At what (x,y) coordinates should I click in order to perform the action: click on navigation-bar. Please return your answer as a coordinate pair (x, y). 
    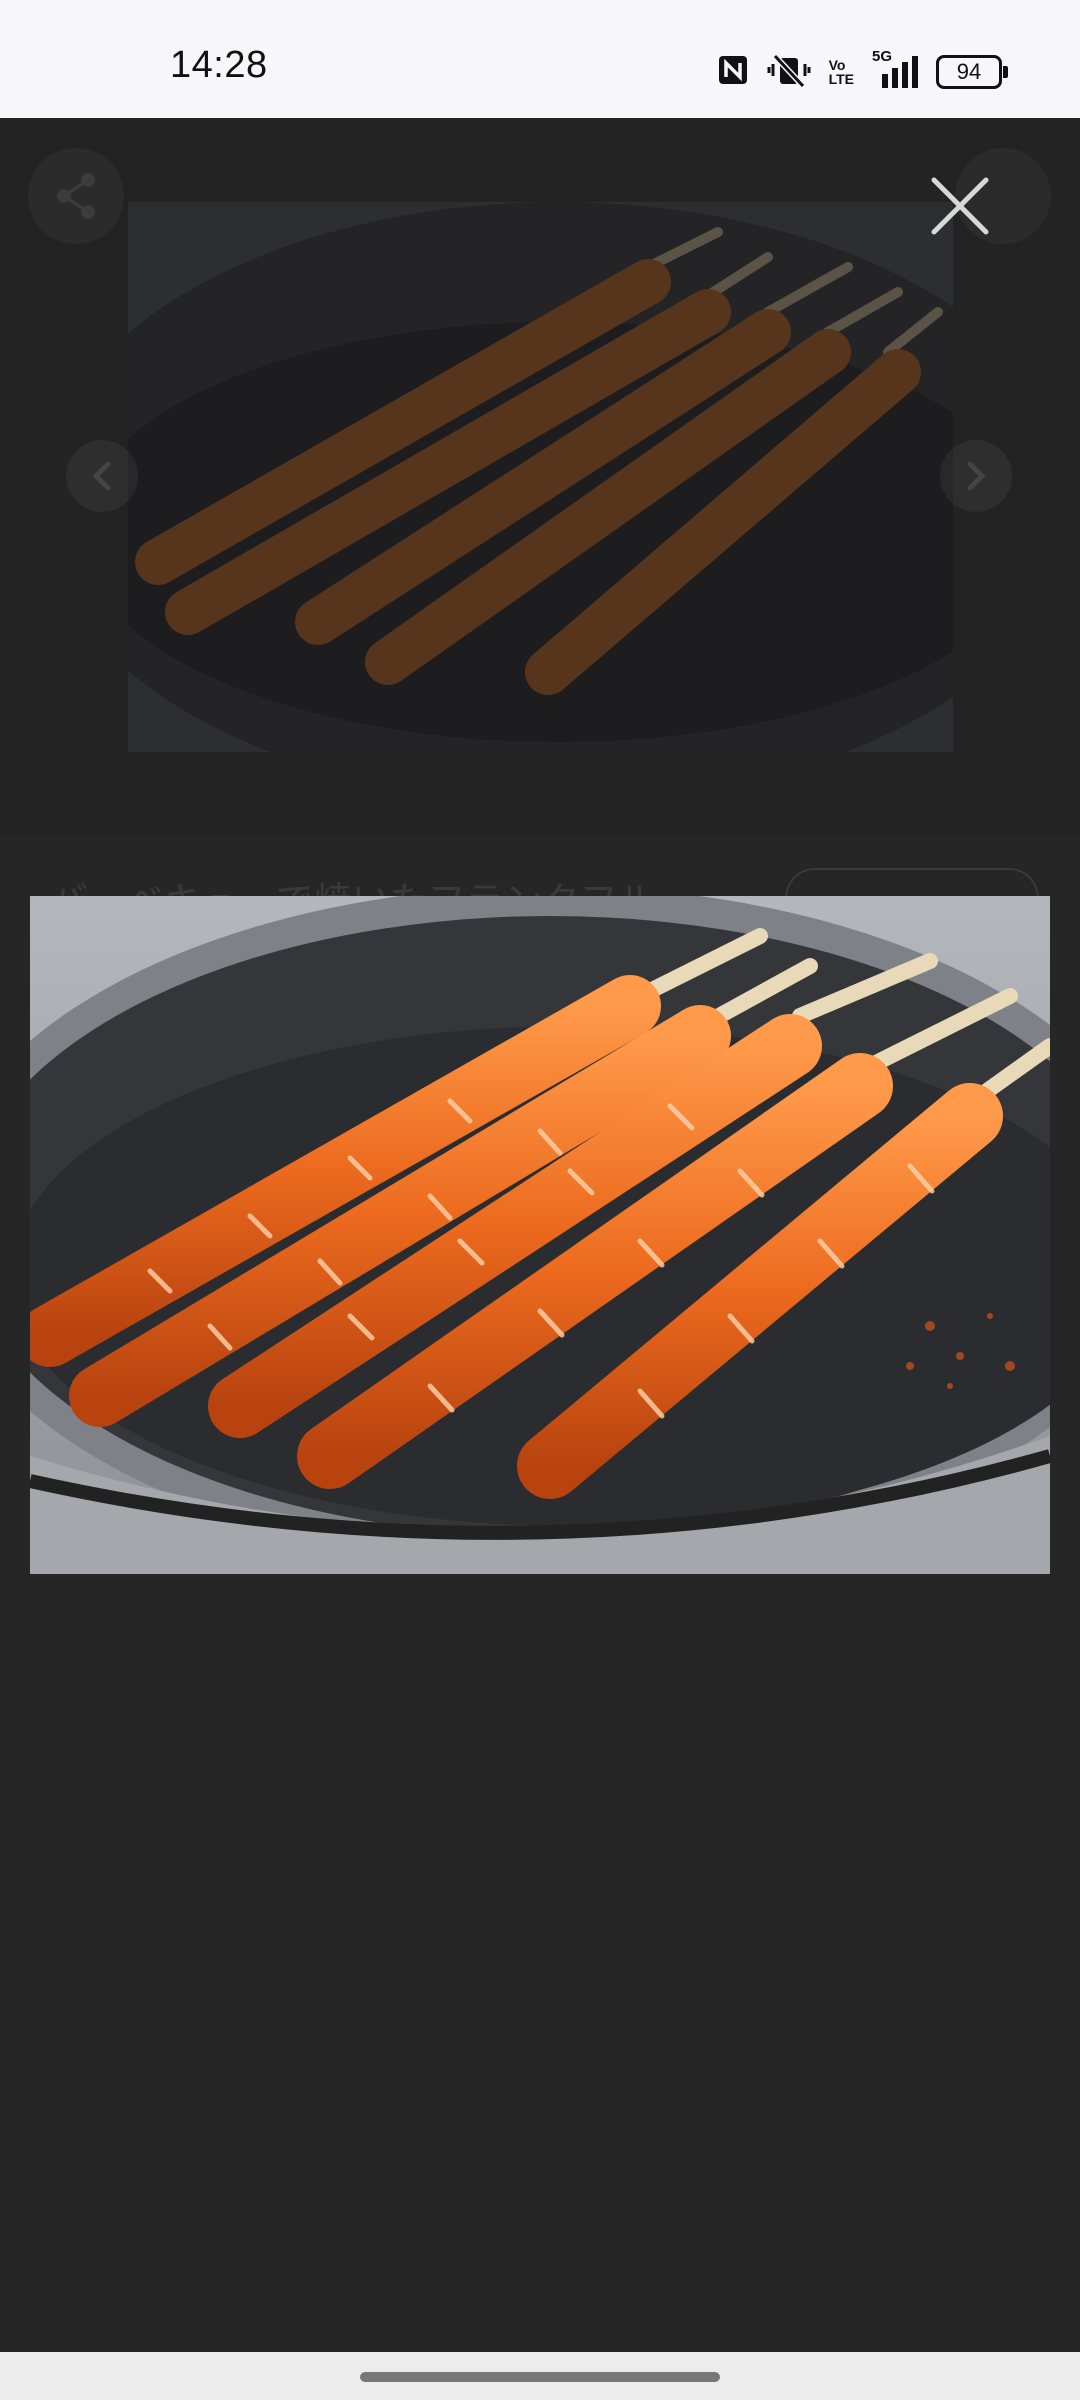
    Looking at the image, I should click on (540, 2376).